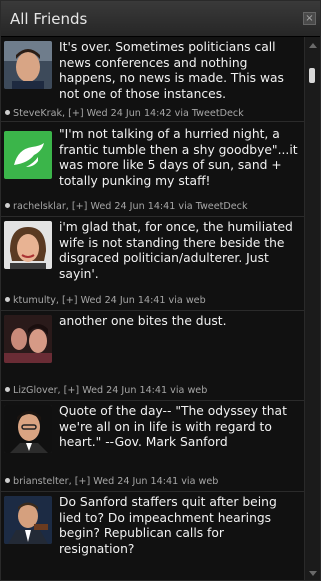 This screenshot has width=321, height=581. I want to click on column-title: All Friends, so click(49, 19).